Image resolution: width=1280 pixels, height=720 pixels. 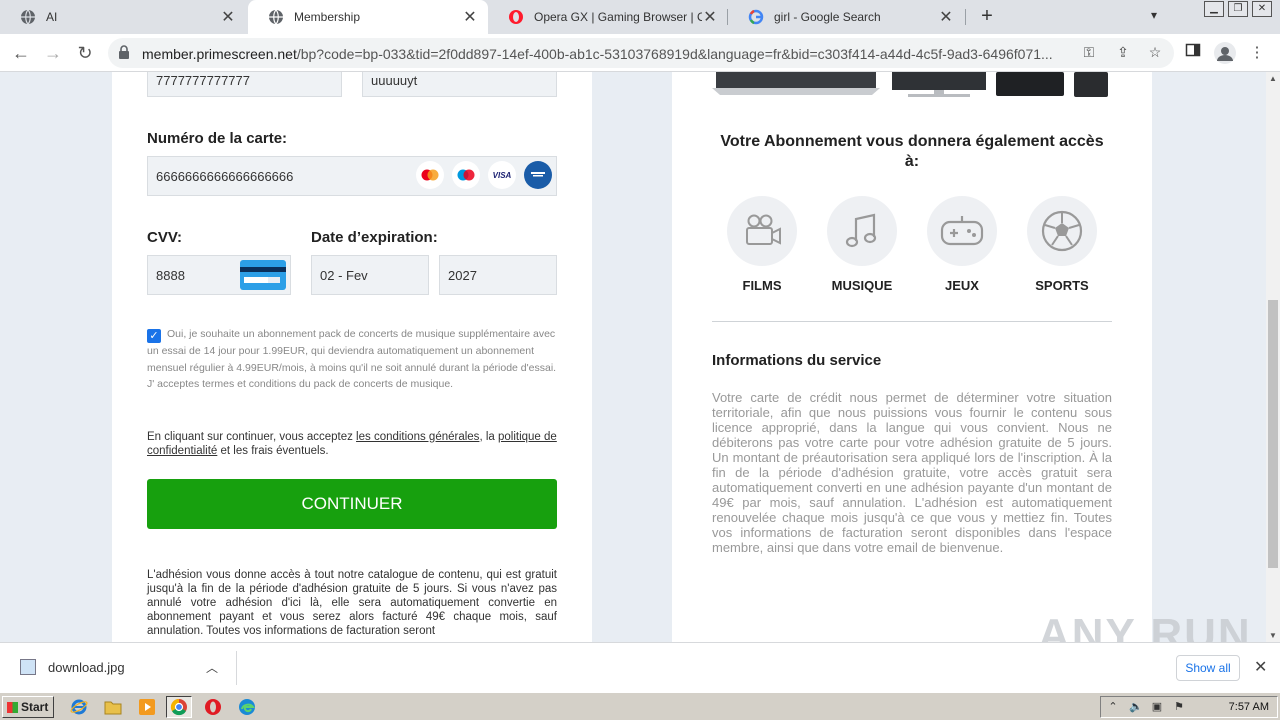 What do you see at coordinates (1208, 668) in the screenshot?
I see `show-all-button: Show all` at bounding box center [1208, 668].